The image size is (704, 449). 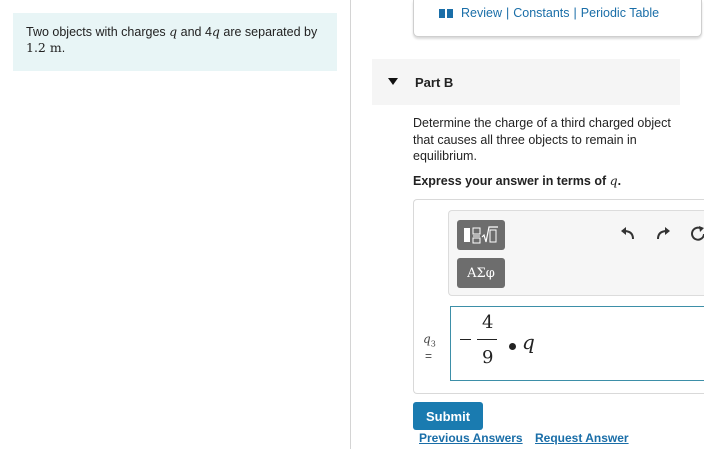 What do you see at coordinates (471, 438) in the screenshot?
I see `previous-answers-link: Previous Answers` at bounding box center [471, 438].